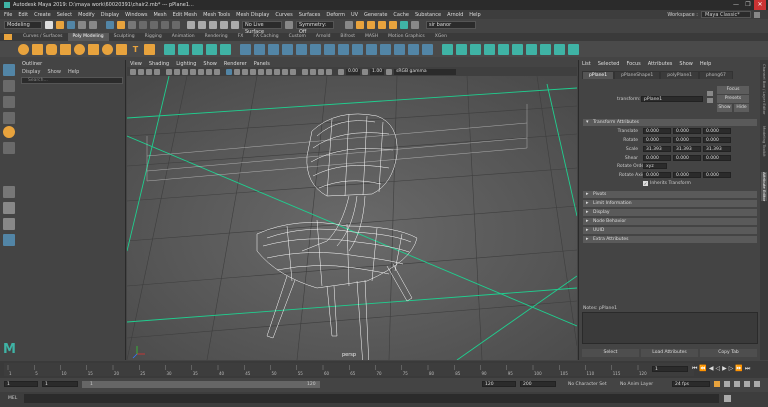 This screenshot has height=407, width=768. Describe the element at coordinates (229, 71) in the screenshot. I see `wireframe-icon` at that location.